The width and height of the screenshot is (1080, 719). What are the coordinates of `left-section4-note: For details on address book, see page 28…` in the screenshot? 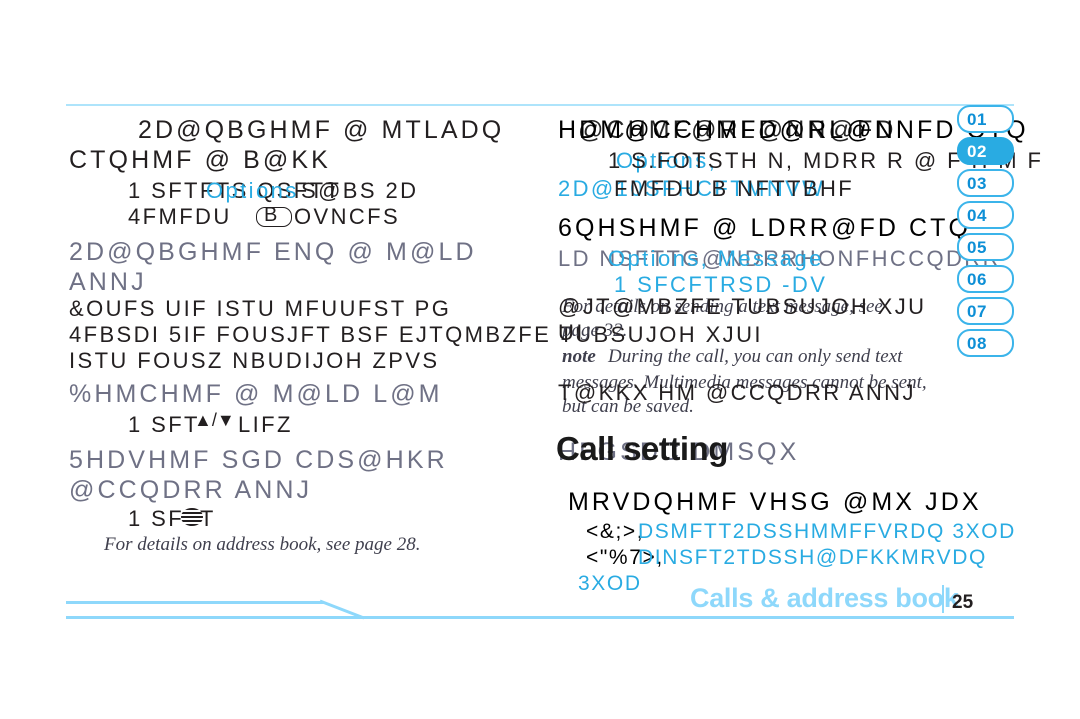 It's located at (262, 544).